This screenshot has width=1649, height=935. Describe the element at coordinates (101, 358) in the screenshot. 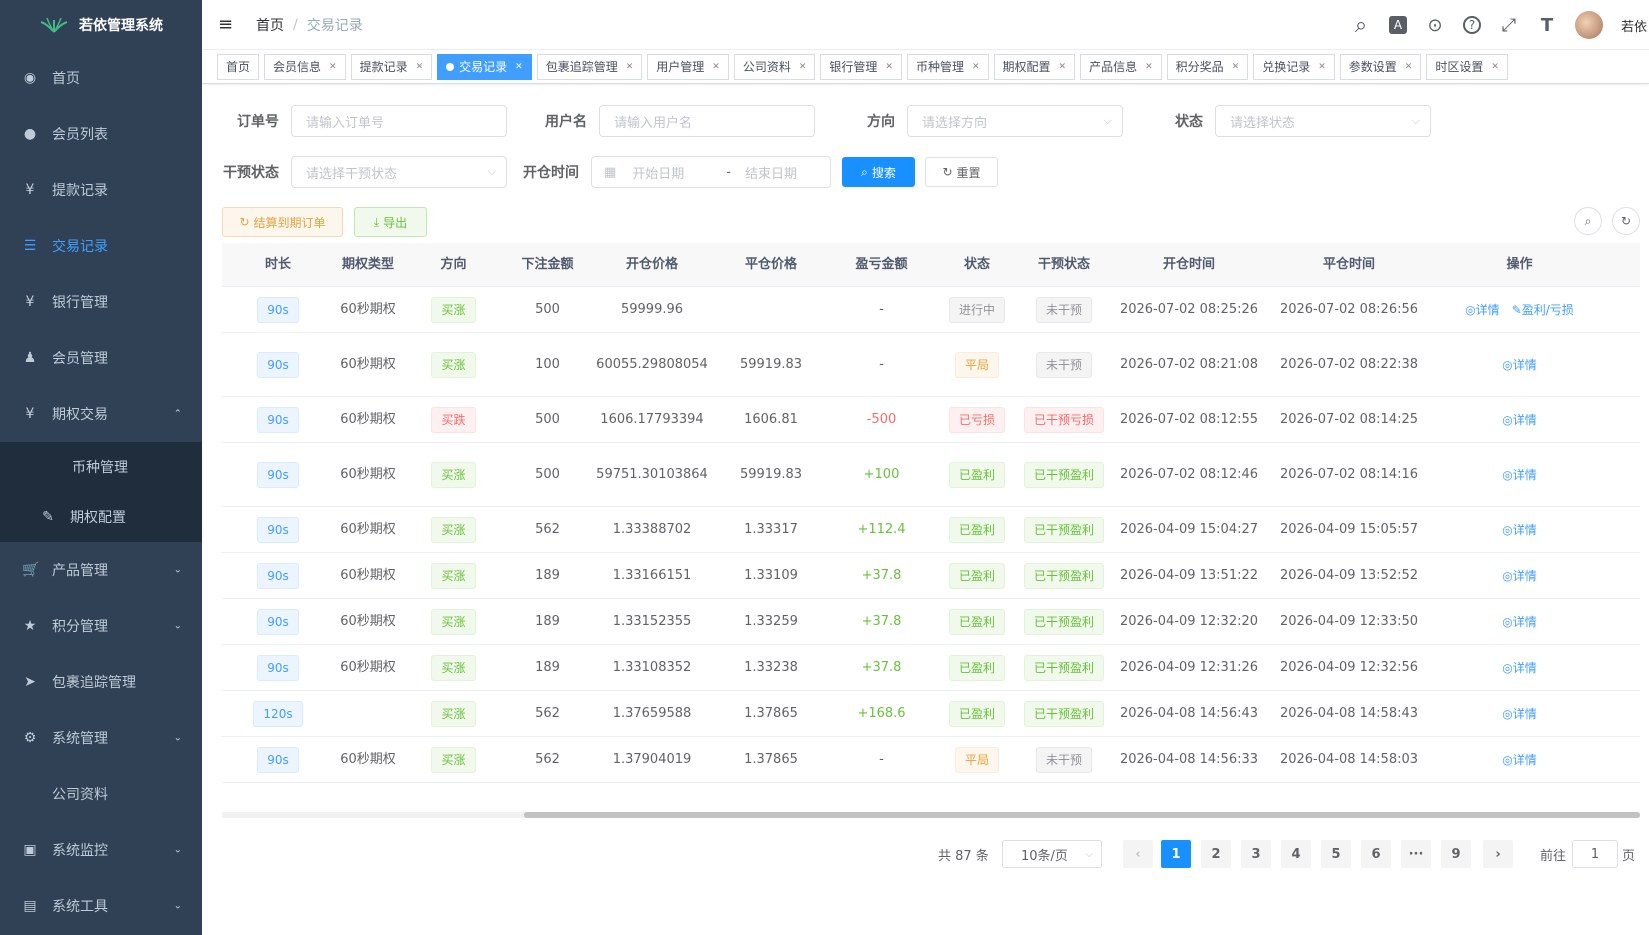

I see `sidebar-item-5: ♟ 会员管理` at that location.